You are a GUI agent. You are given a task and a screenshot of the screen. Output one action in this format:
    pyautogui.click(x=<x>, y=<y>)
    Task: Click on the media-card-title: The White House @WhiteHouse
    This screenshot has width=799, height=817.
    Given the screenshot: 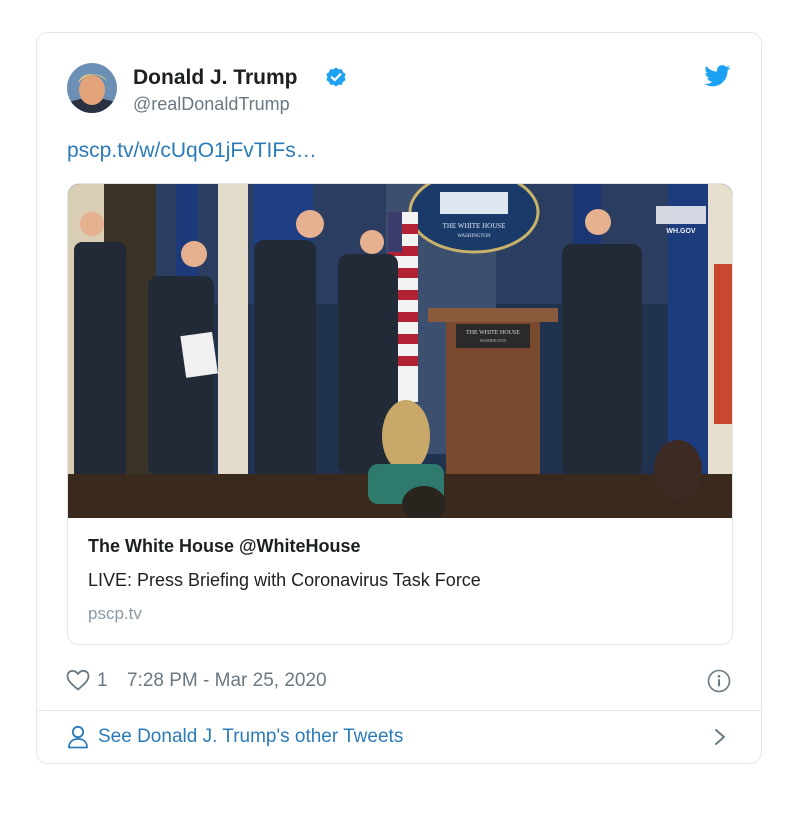 What is the action you would take?
    pyautogui.click(x=224, y=546)
    